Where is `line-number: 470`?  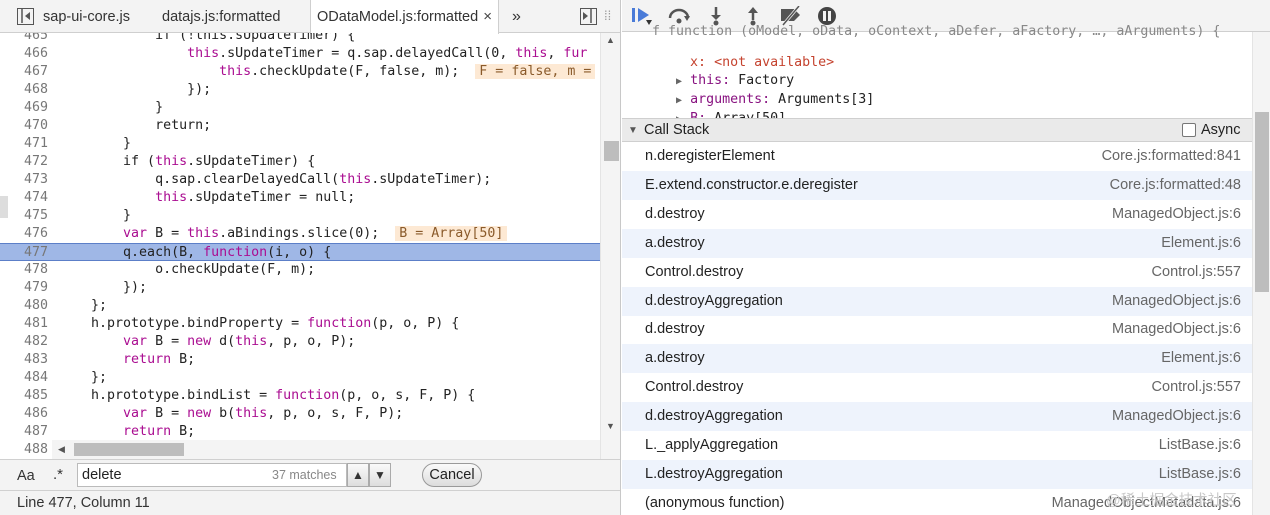 line-number: 470 is located at coordinates (24, 126).